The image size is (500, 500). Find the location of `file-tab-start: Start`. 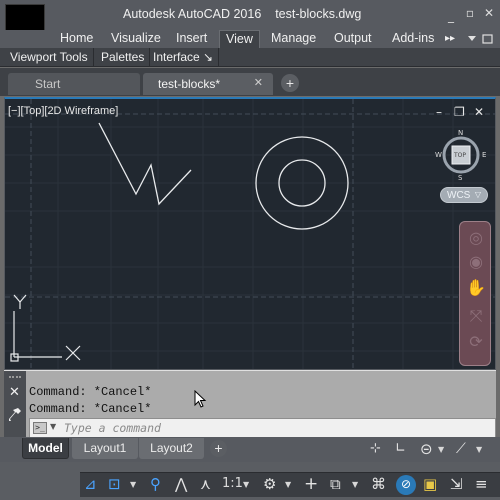

file-tab-start: Start is located at coordinates (74, 84).